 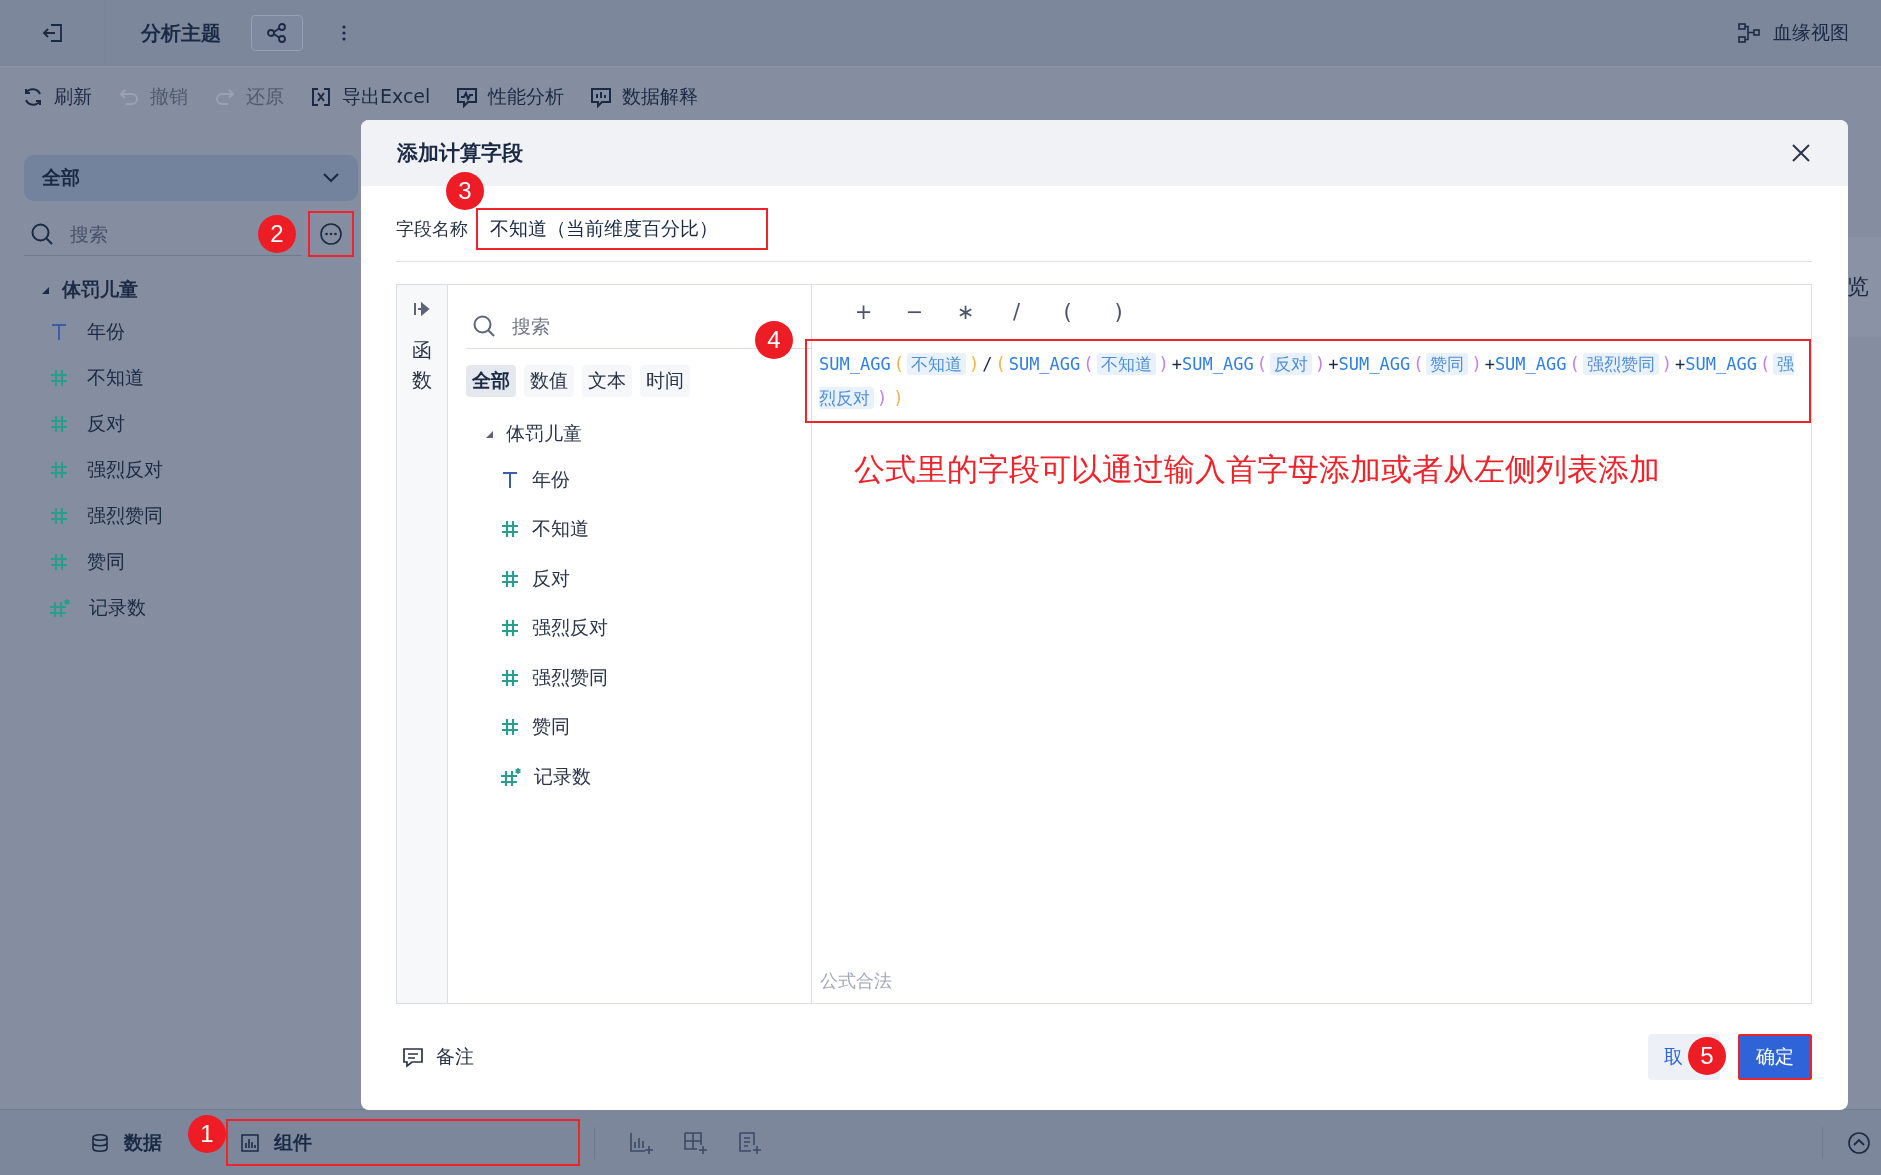 What do you see at coordinates (1859, 1142) in the screenshot?
I see `collapse-up-icon` at bounding box center [1859, 1142].